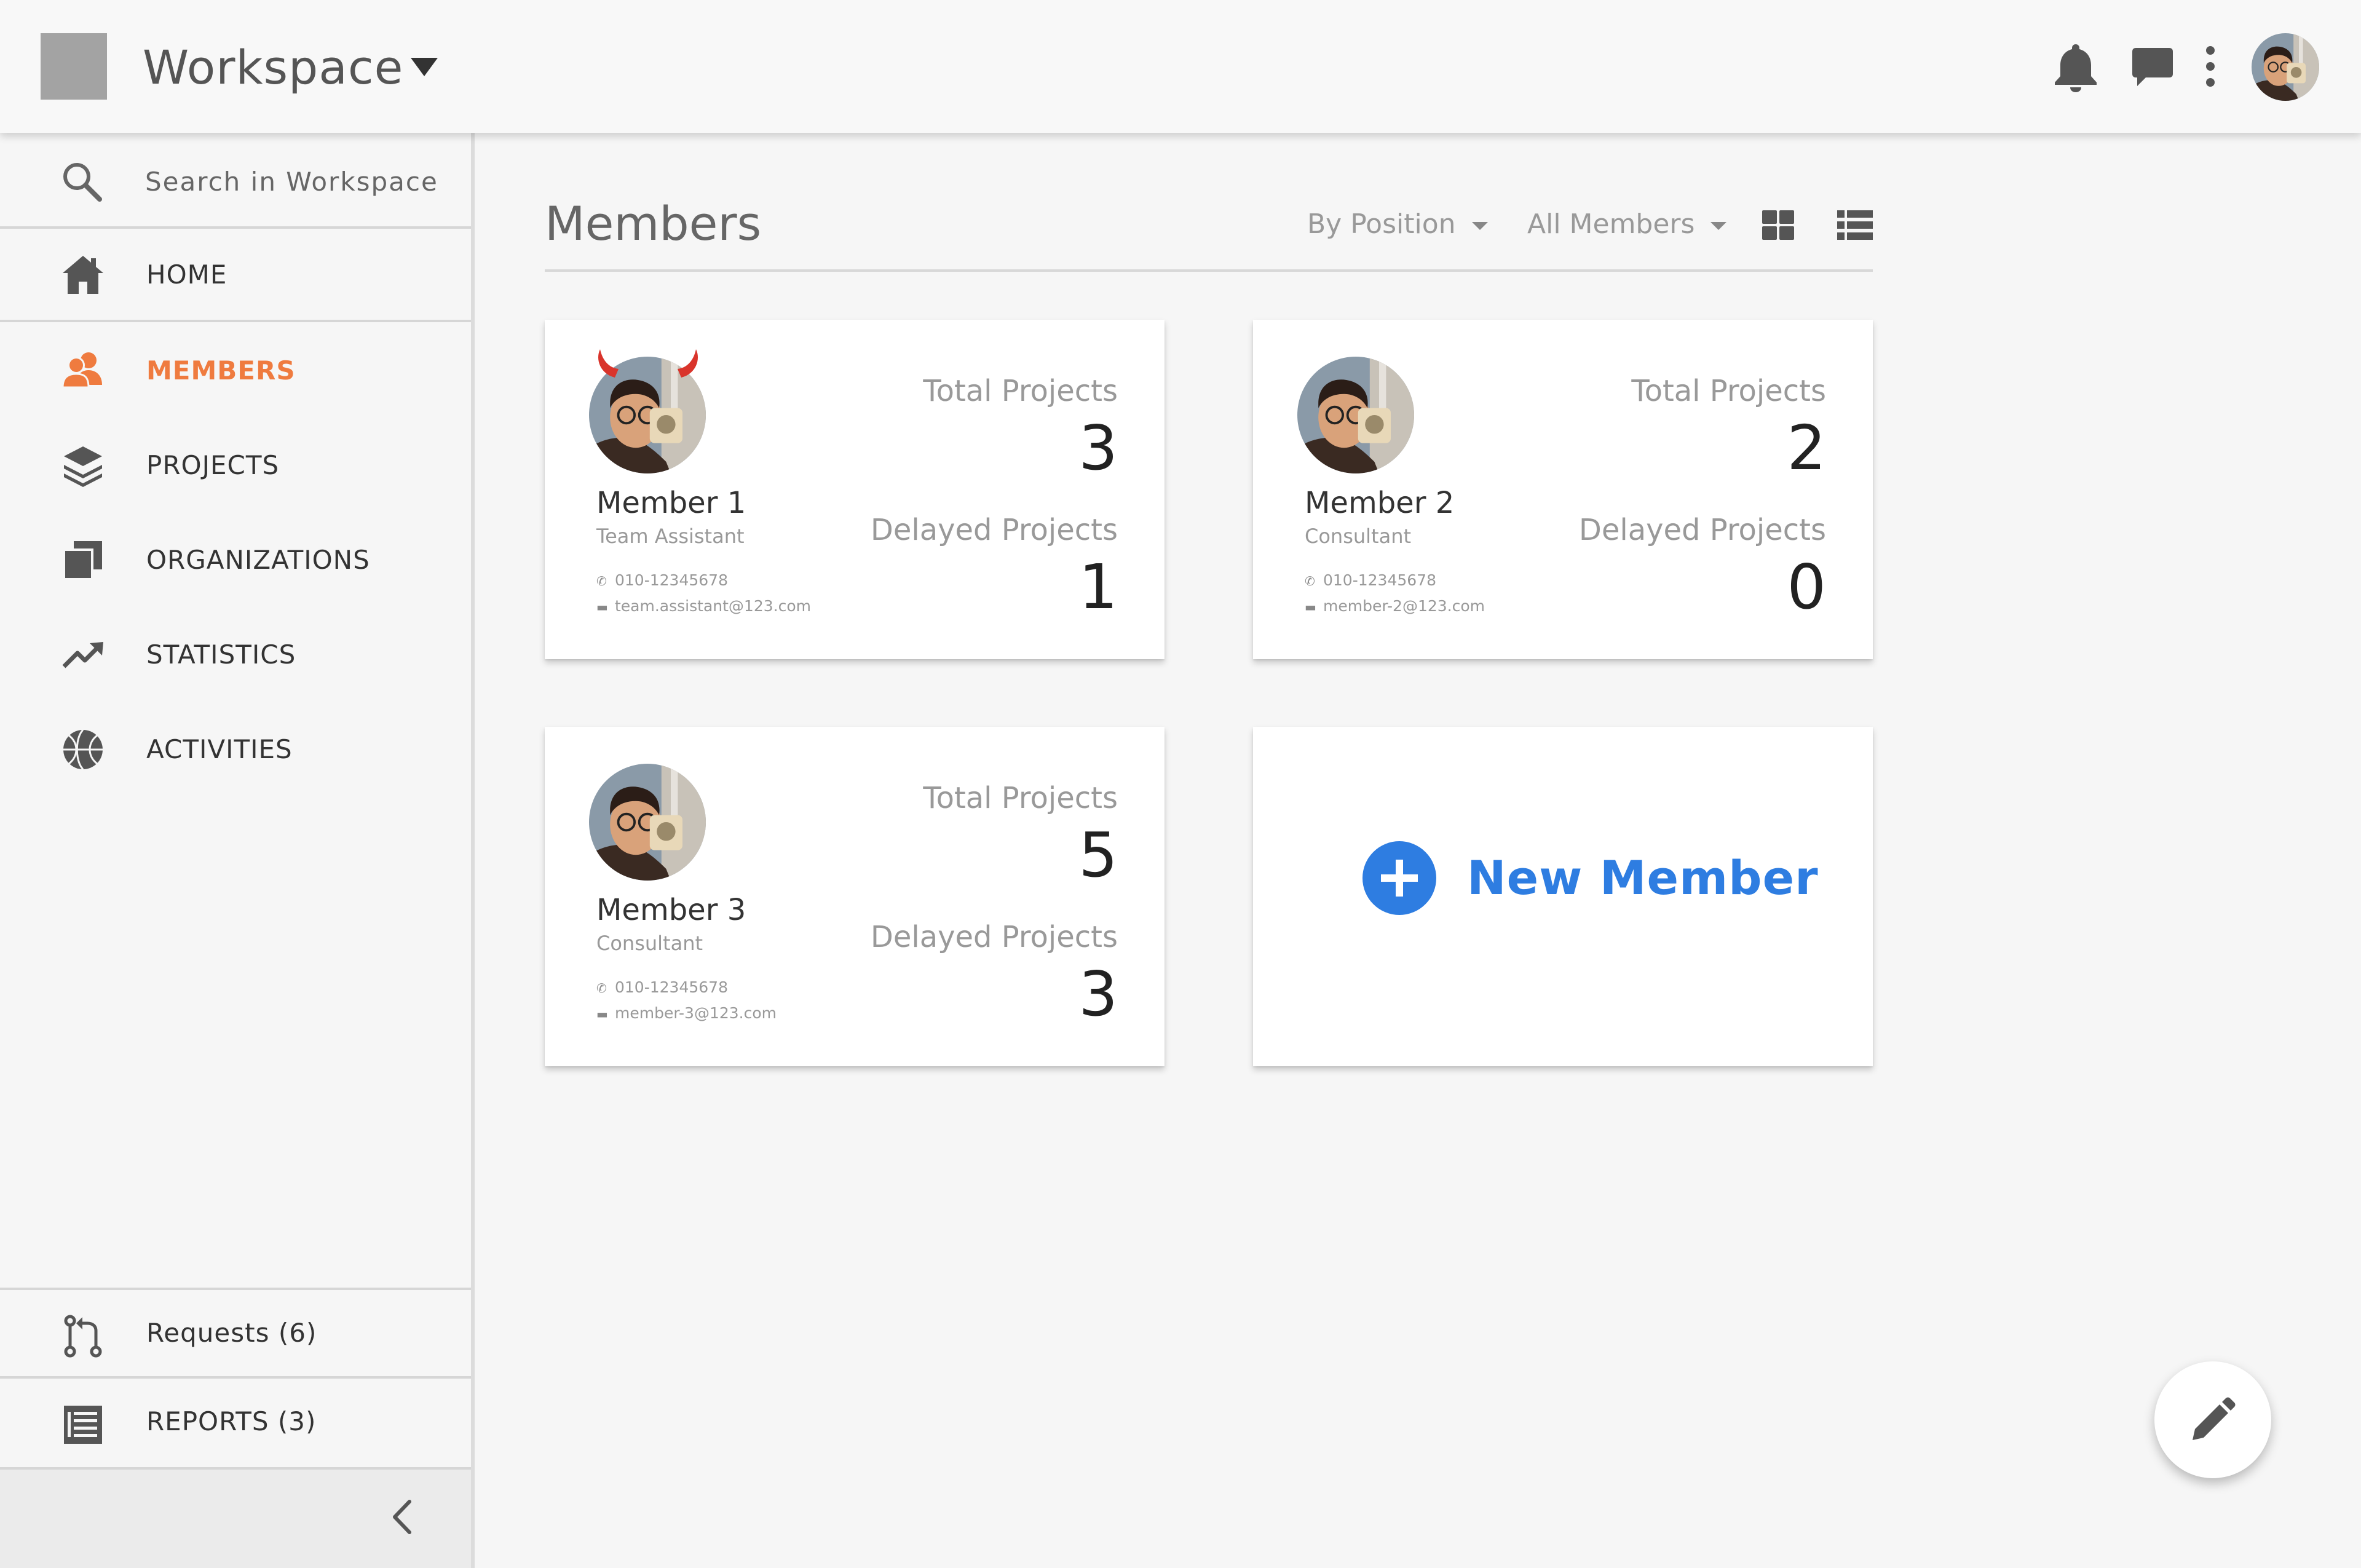  I want to click on sidebar-item-reports: REPORTS (3), so click(235, 1424).